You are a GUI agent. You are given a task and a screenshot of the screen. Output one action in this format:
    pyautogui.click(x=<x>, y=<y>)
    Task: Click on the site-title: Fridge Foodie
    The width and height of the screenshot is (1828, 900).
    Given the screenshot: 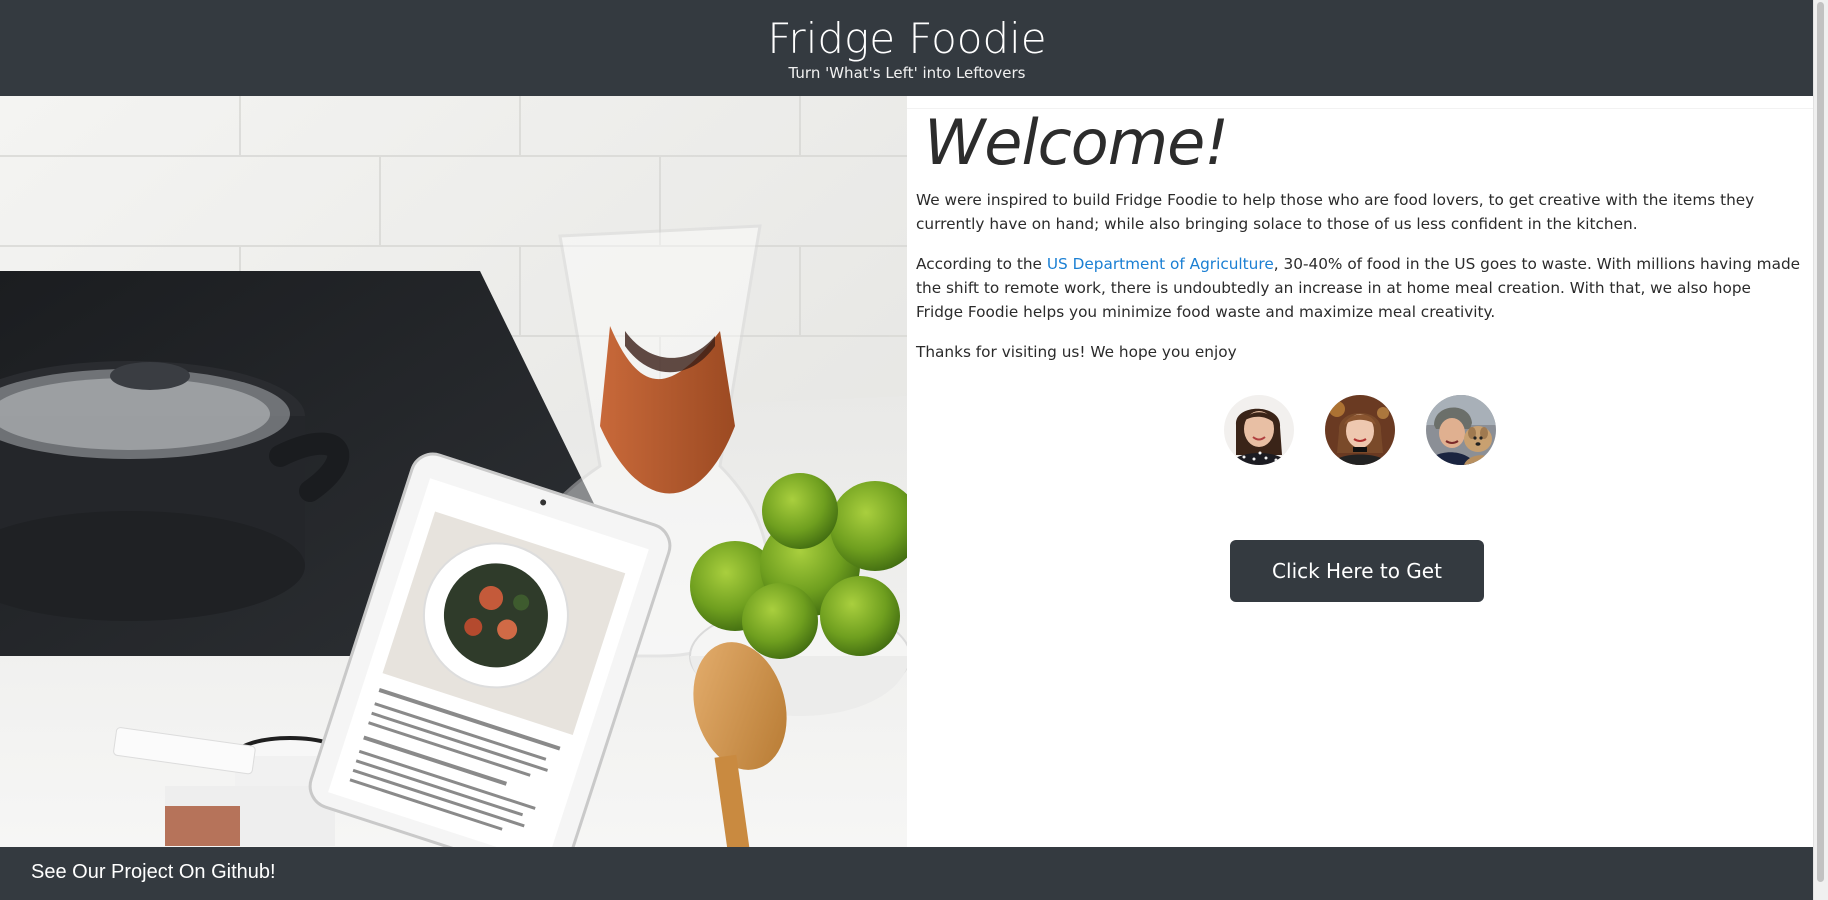 What is the action you would take?
    pyautogui.click(x=907, y=38)
    